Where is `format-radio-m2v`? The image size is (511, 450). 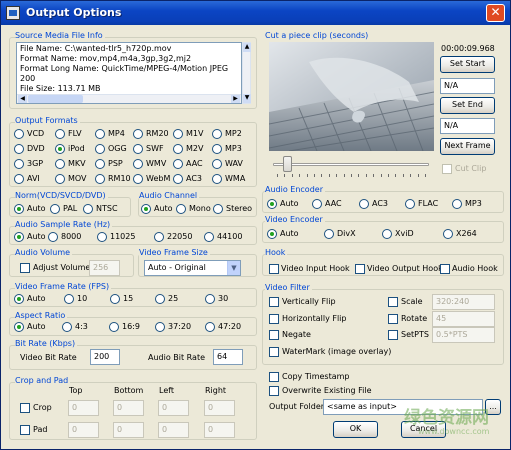 format-radio-m2v is located at coordinates (178, 149).